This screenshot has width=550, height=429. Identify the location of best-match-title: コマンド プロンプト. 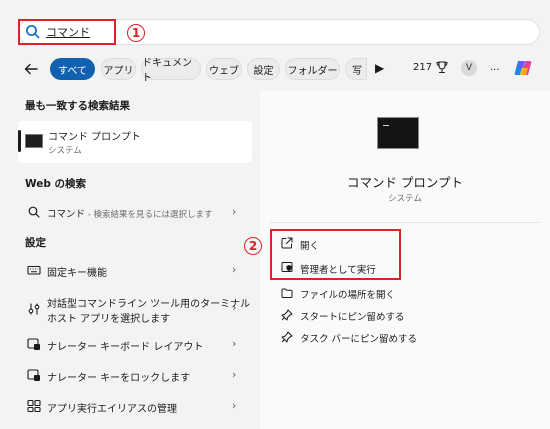
(94, 137).